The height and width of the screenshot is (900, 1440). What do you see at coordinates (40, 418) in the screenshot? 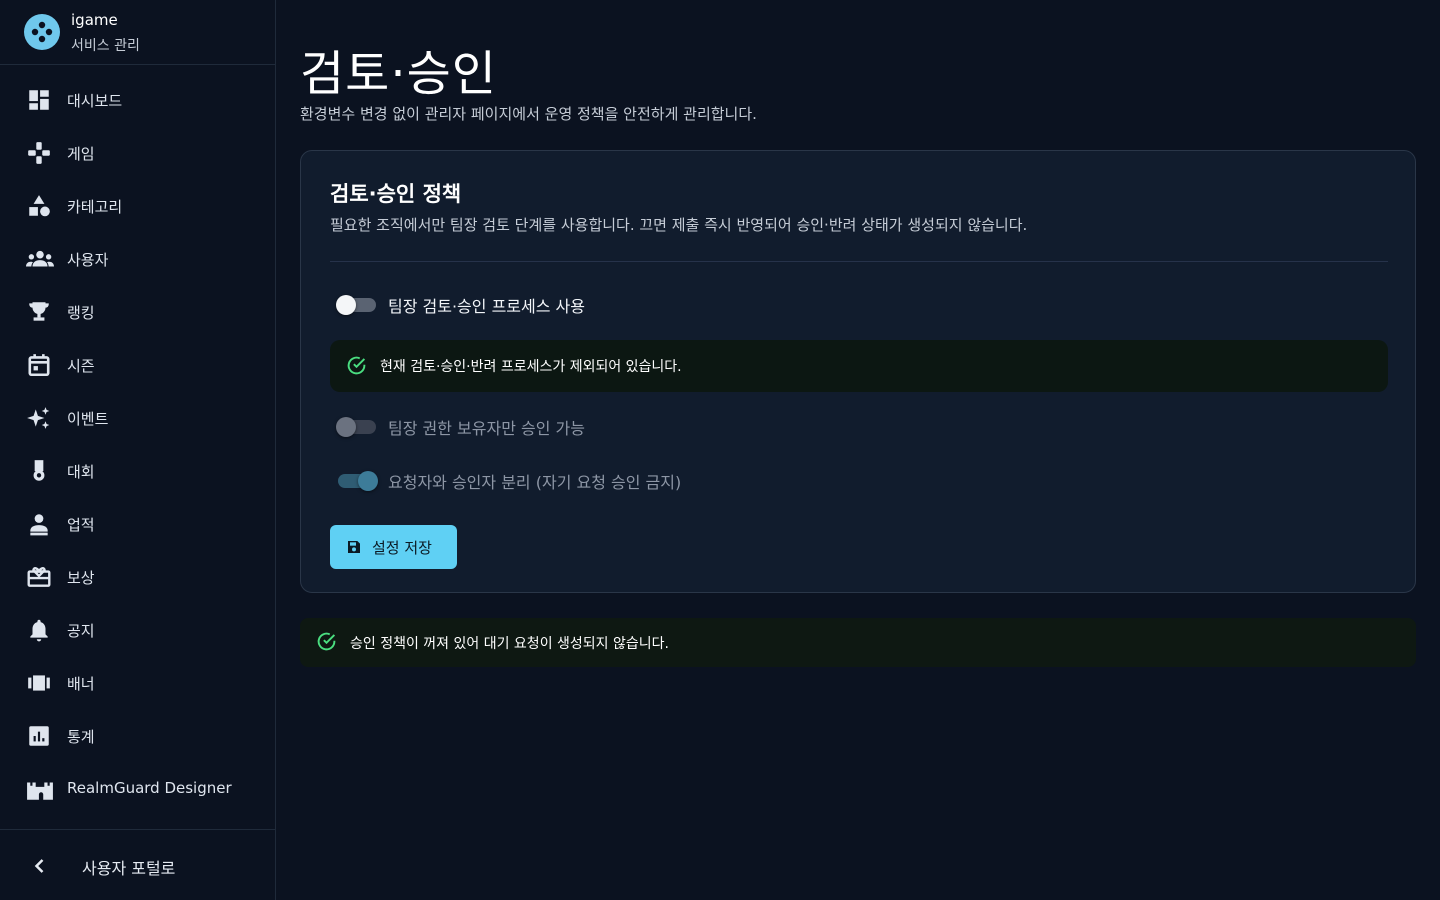
I see `sparkle-icon` at bounding box center [40, 418].